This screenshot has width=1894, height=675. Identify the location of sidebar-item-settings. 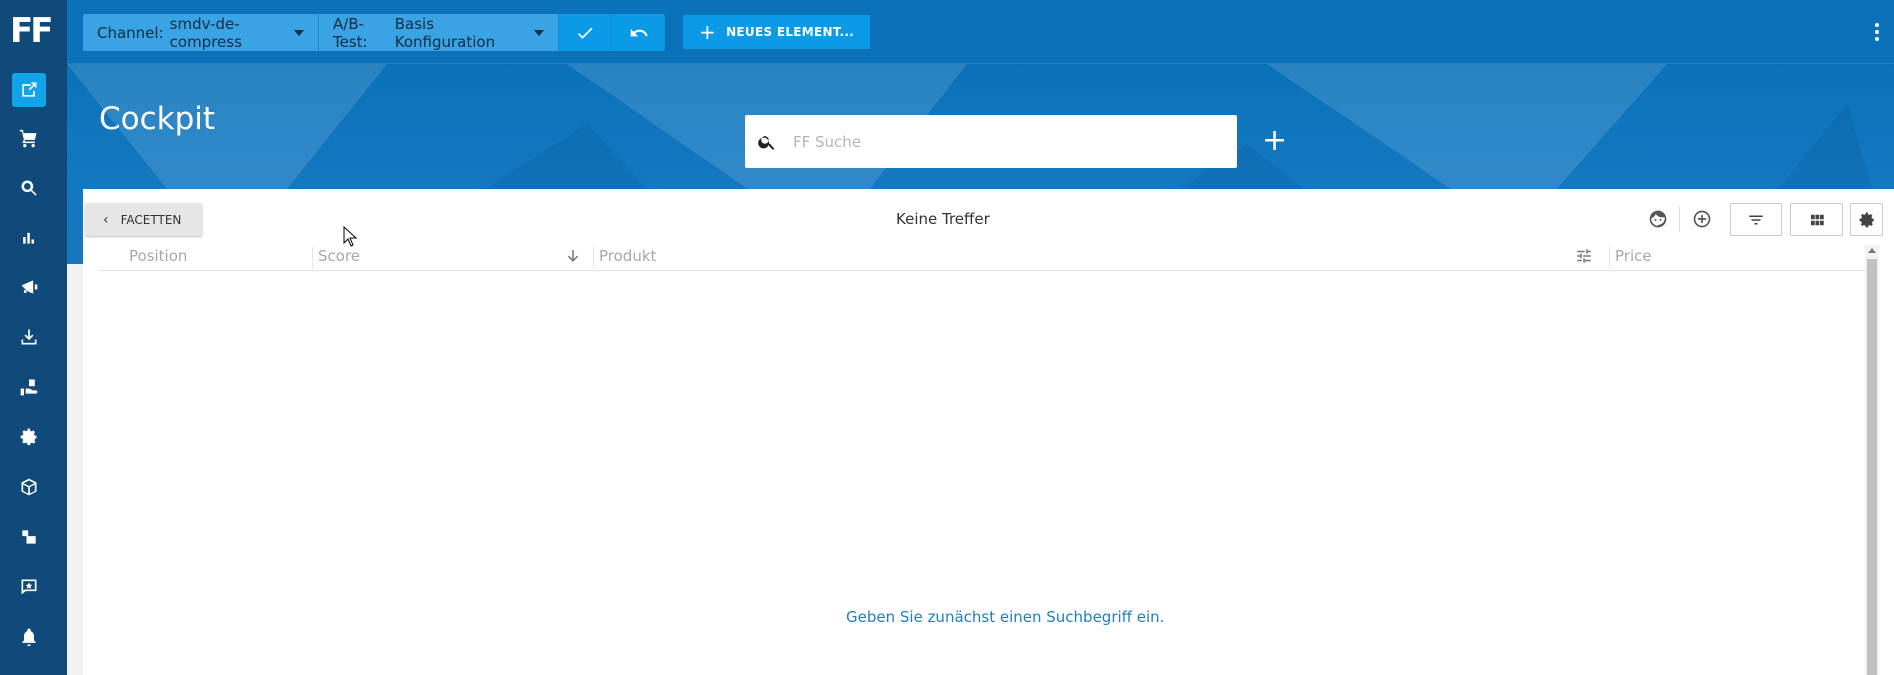
(29, 437).